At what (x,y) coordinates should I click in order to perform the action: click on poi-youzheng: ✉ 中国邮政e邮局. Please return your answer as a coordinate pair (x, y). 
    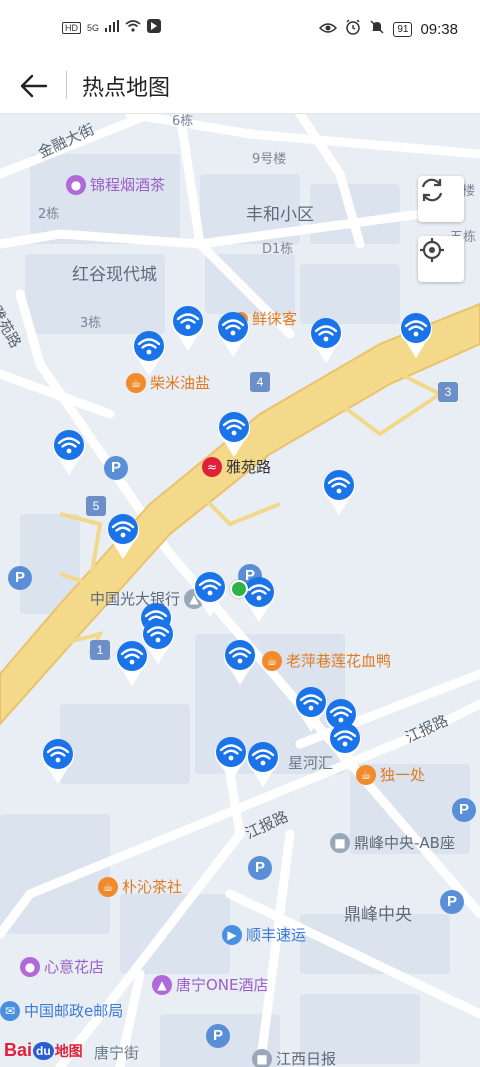
    Looking at the image, I should click on (61, 1010).